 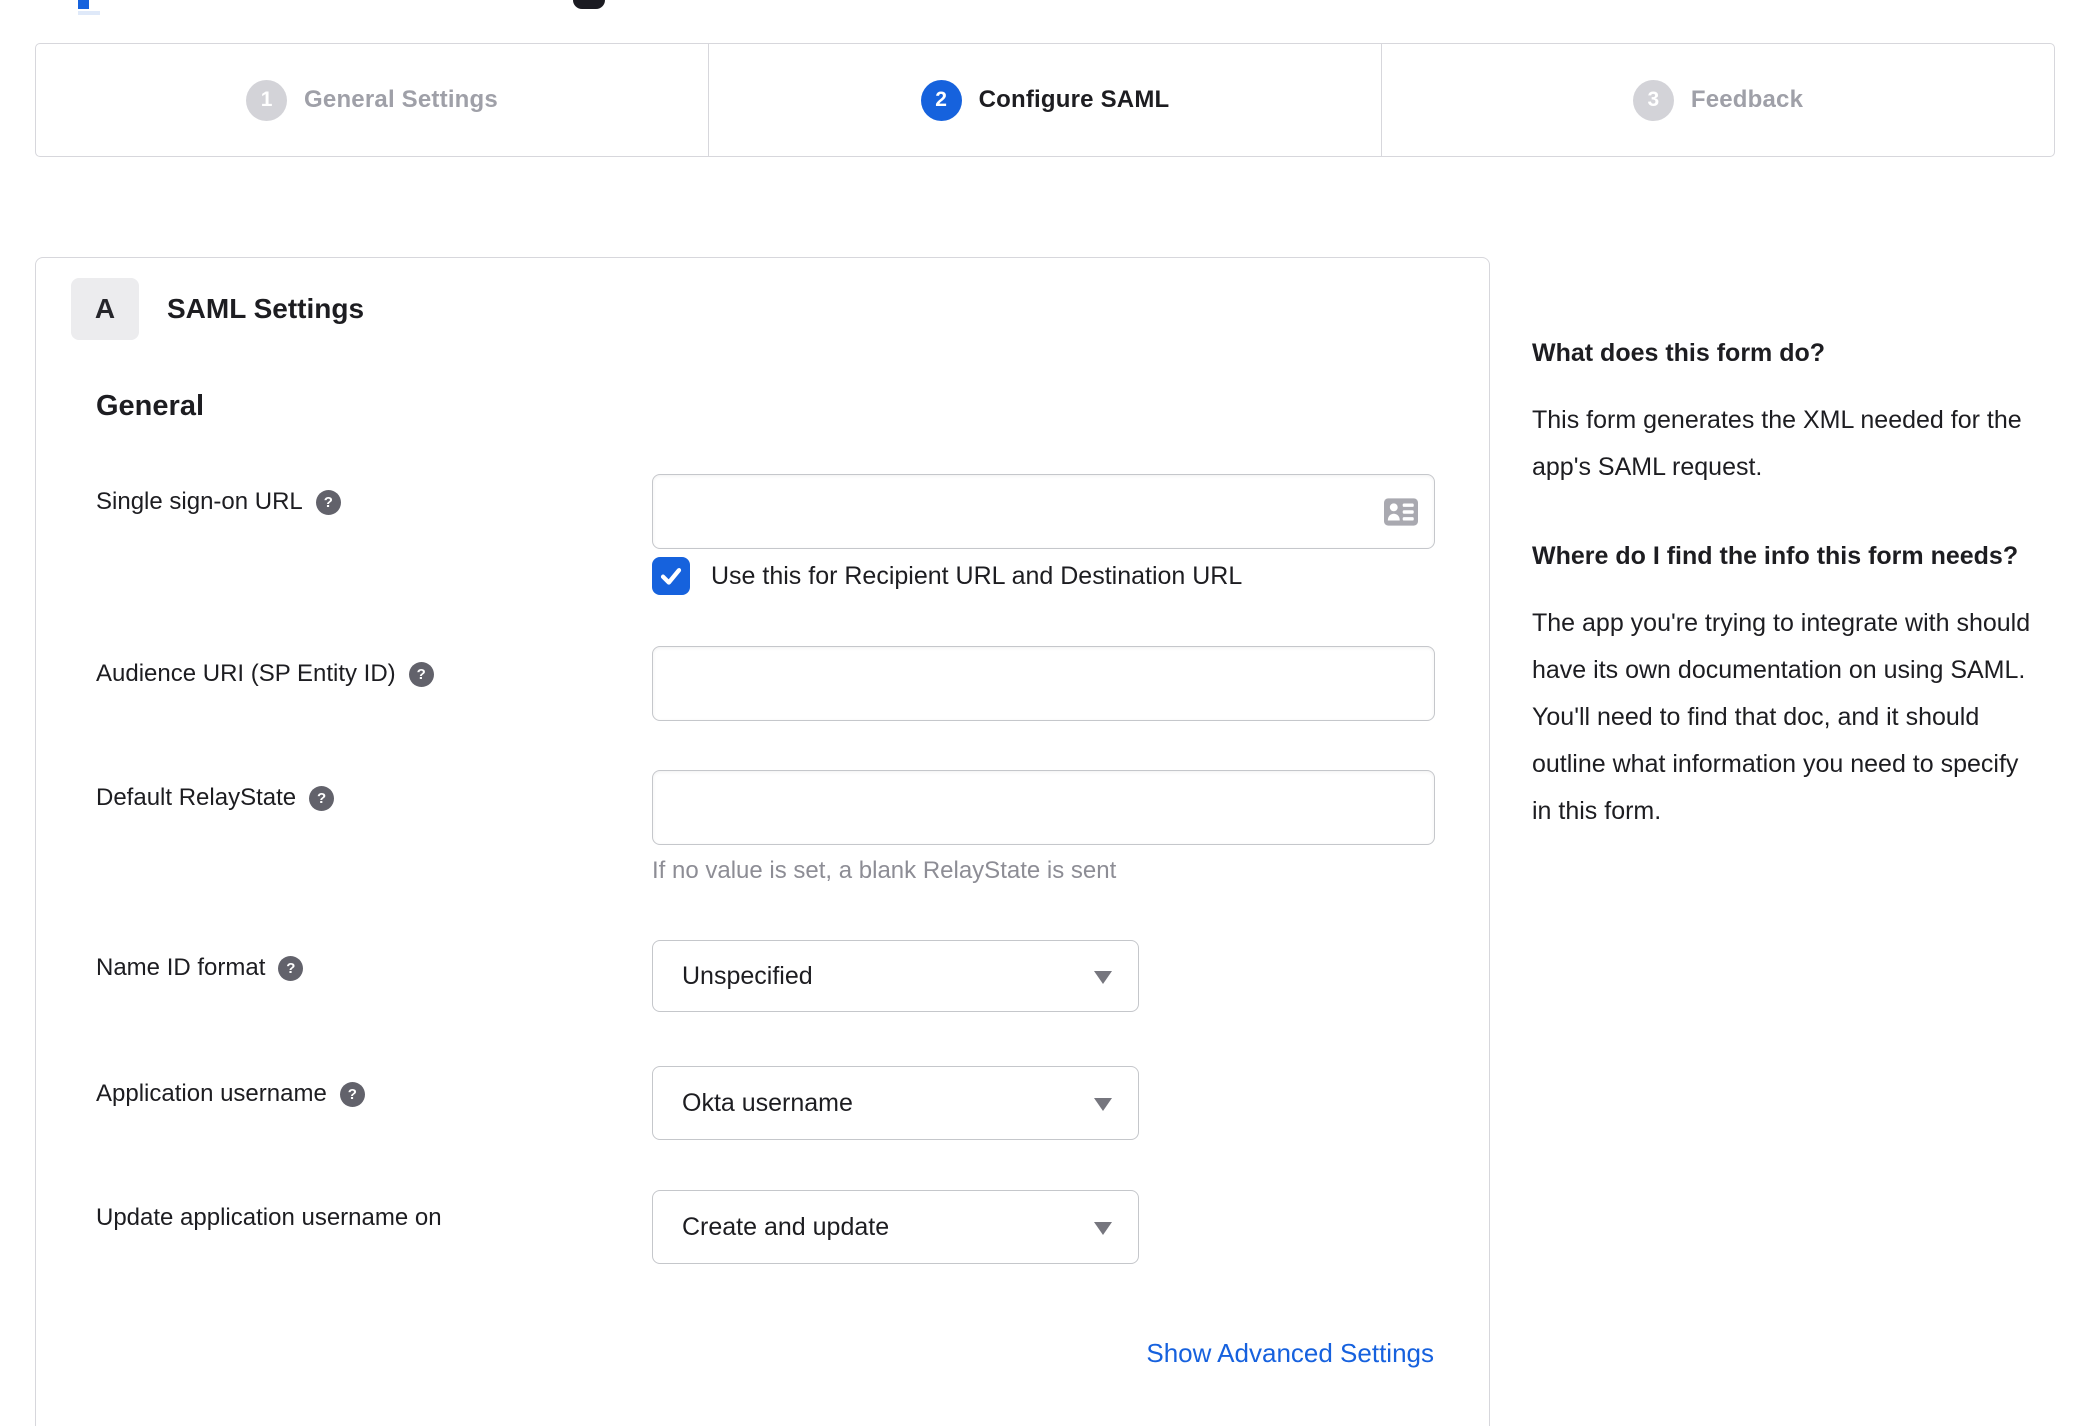 I want to click on application-username-value: Okta username, so click(x=767, y=1102).